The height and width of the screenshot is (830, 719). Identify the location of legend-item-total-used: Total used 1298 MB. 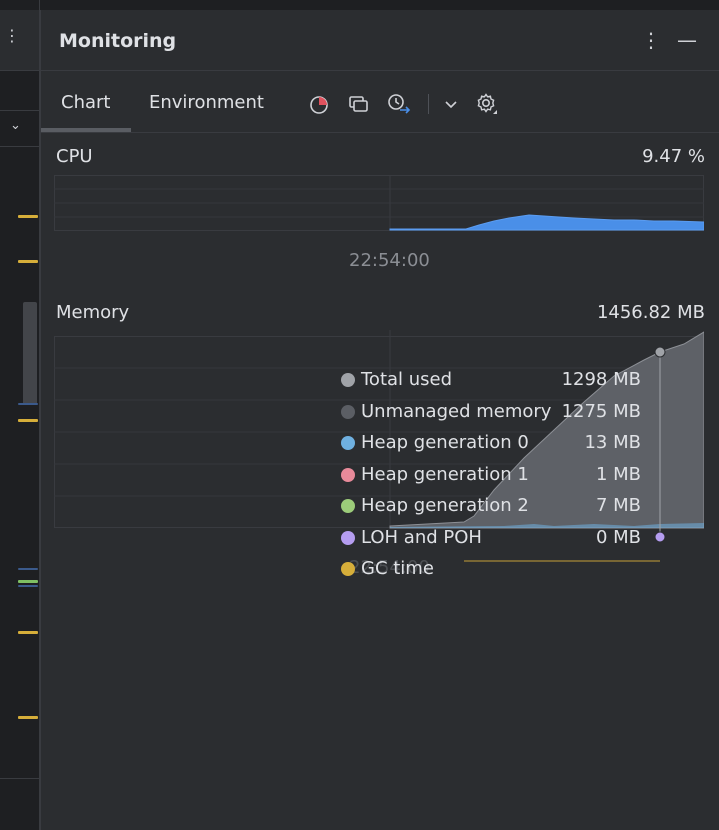
(491, 383).